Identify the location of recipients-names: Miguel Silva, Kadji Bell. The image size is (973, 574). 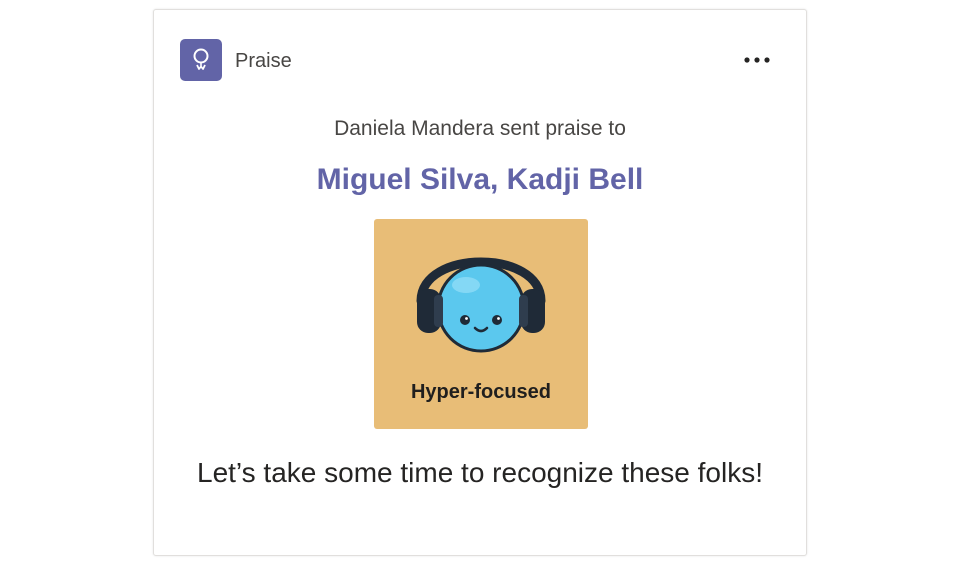
(480, 179).